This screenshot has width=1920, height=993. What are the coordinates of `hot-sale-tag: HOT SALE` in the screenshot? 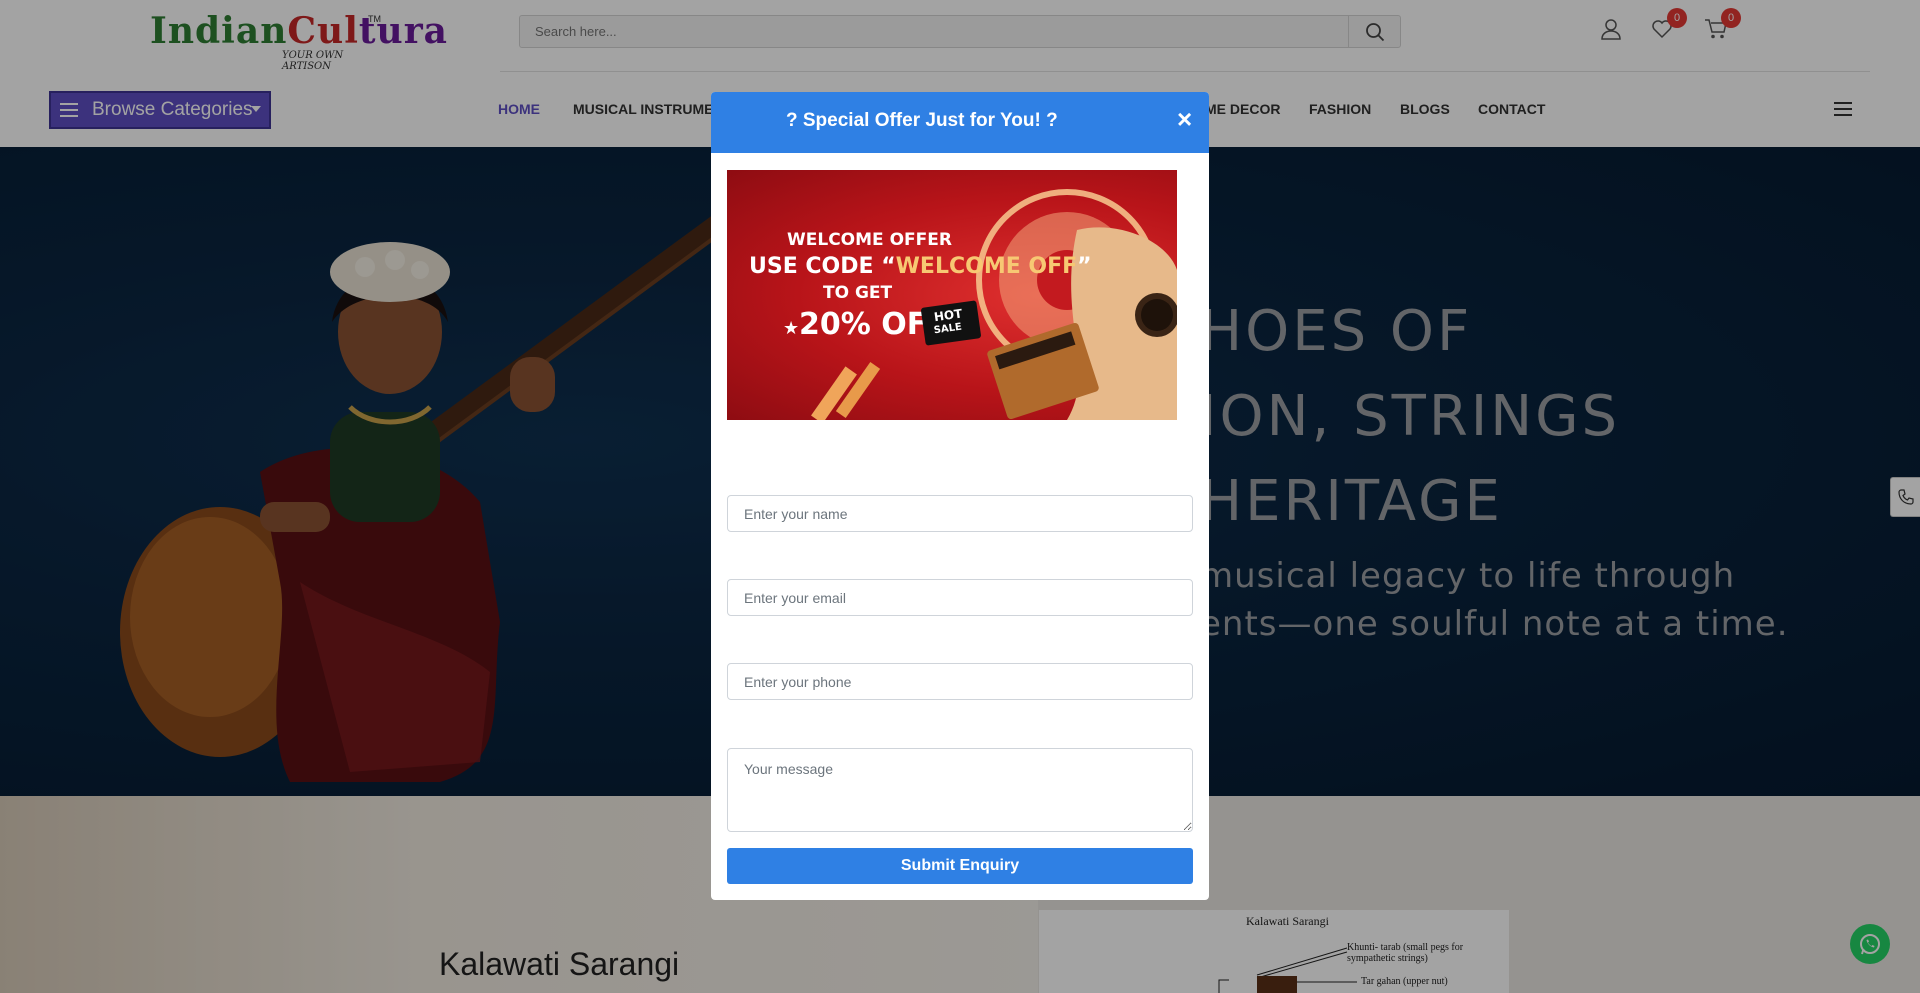 It's located at (951, 323).